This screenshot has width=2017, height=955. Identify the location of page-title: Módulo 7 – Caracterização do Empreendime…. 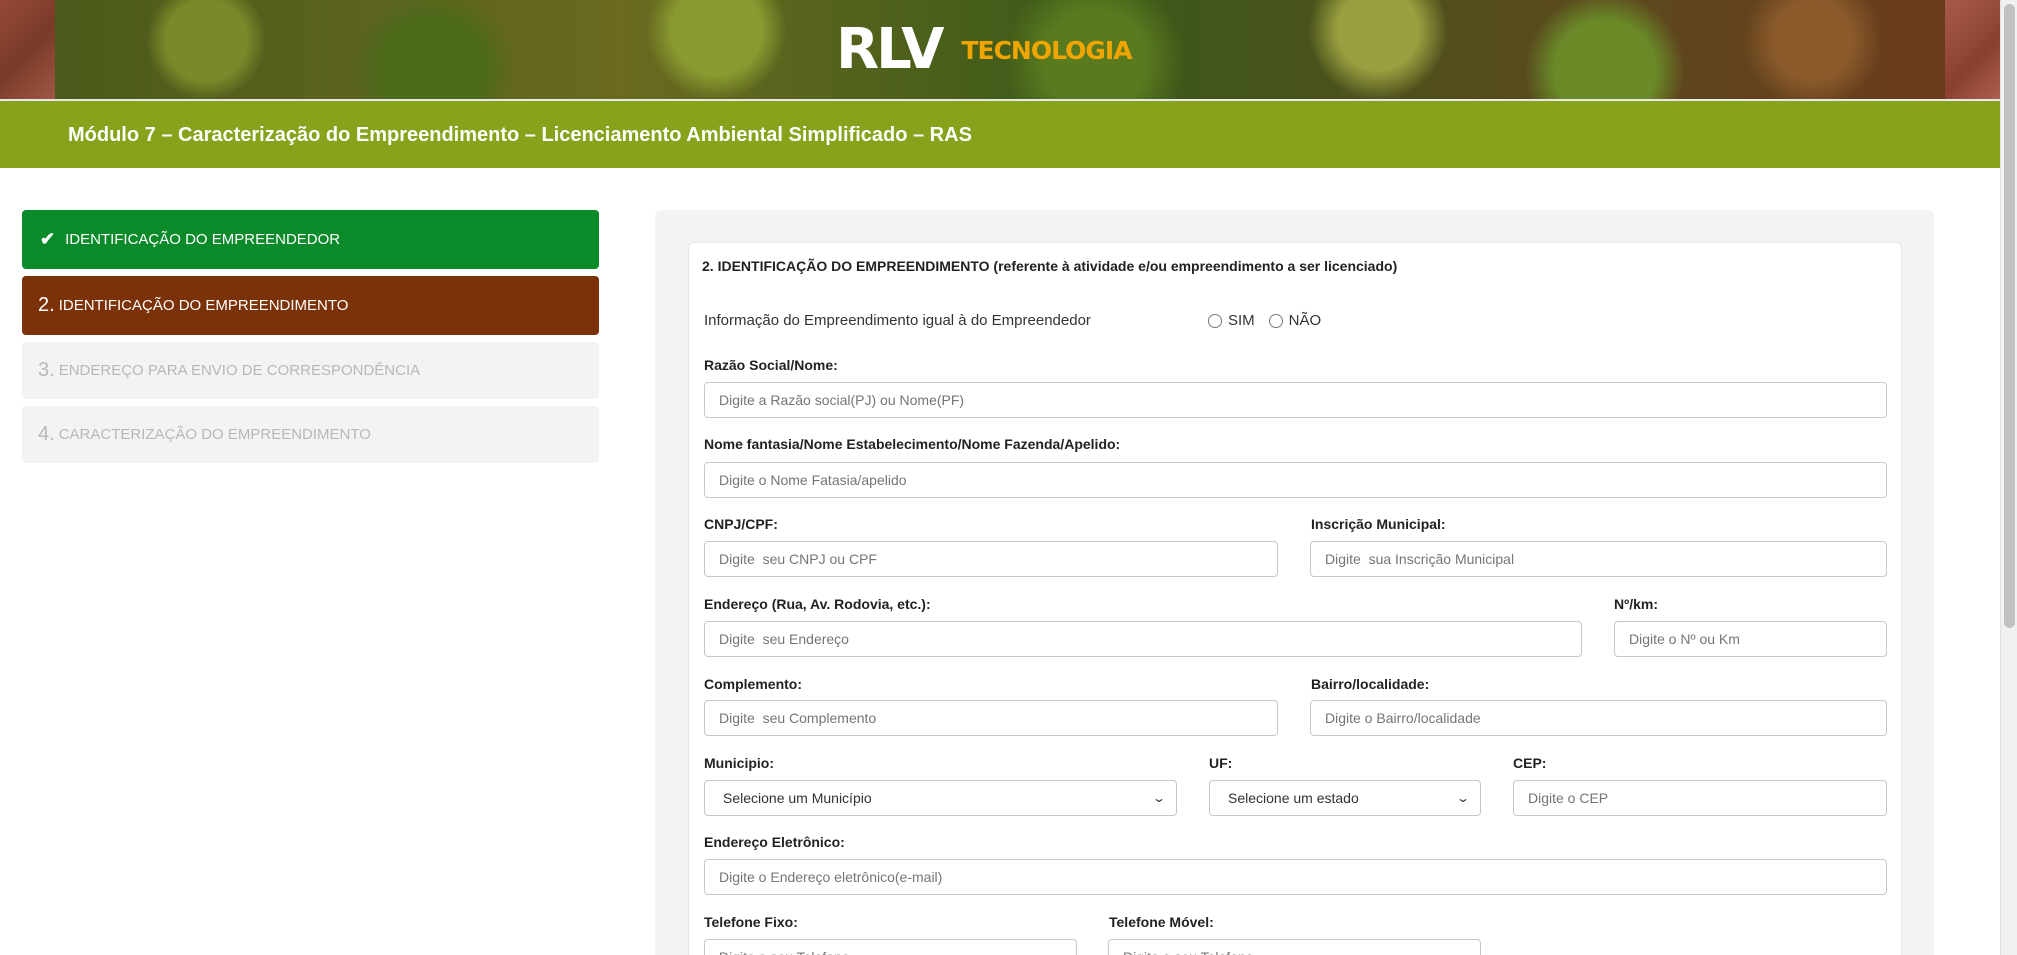
(520, 135).